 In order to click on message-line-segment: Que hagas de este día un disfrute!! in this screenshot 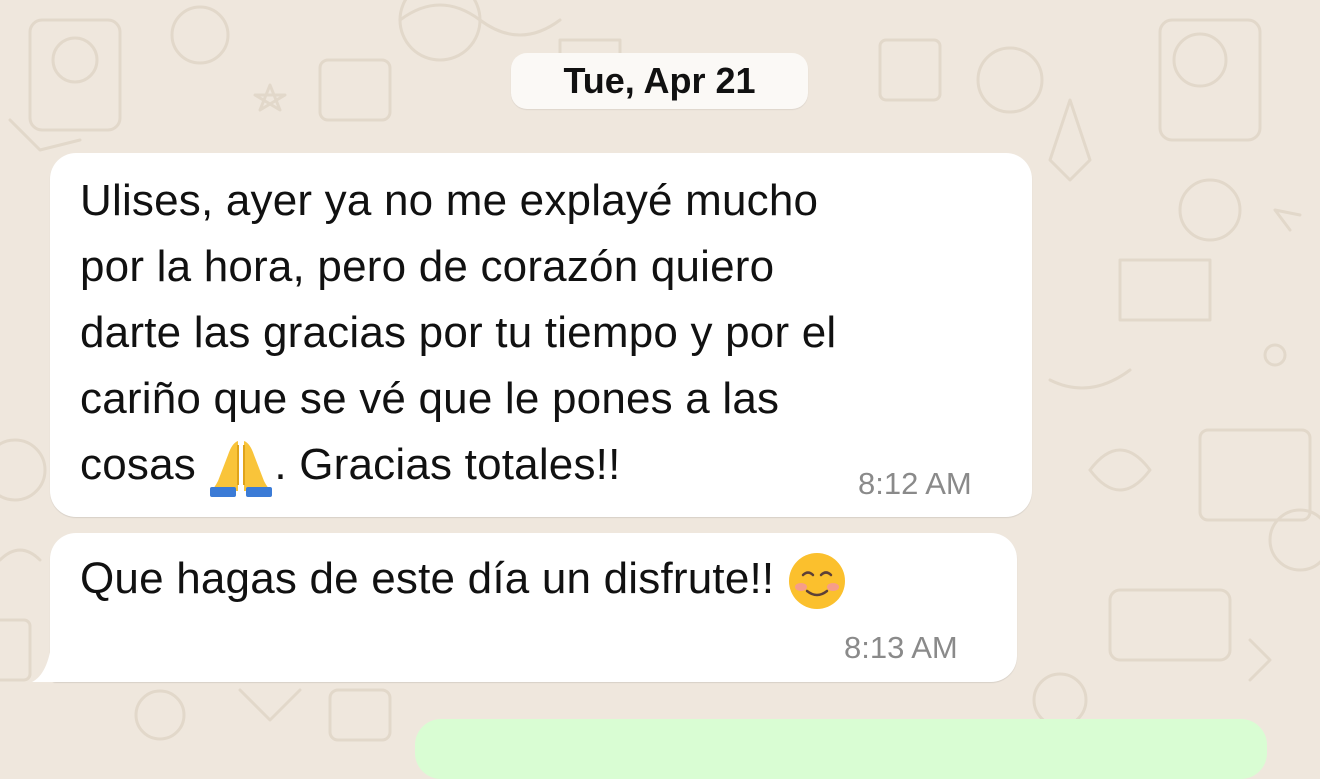, I will do `click(433, 578)`.